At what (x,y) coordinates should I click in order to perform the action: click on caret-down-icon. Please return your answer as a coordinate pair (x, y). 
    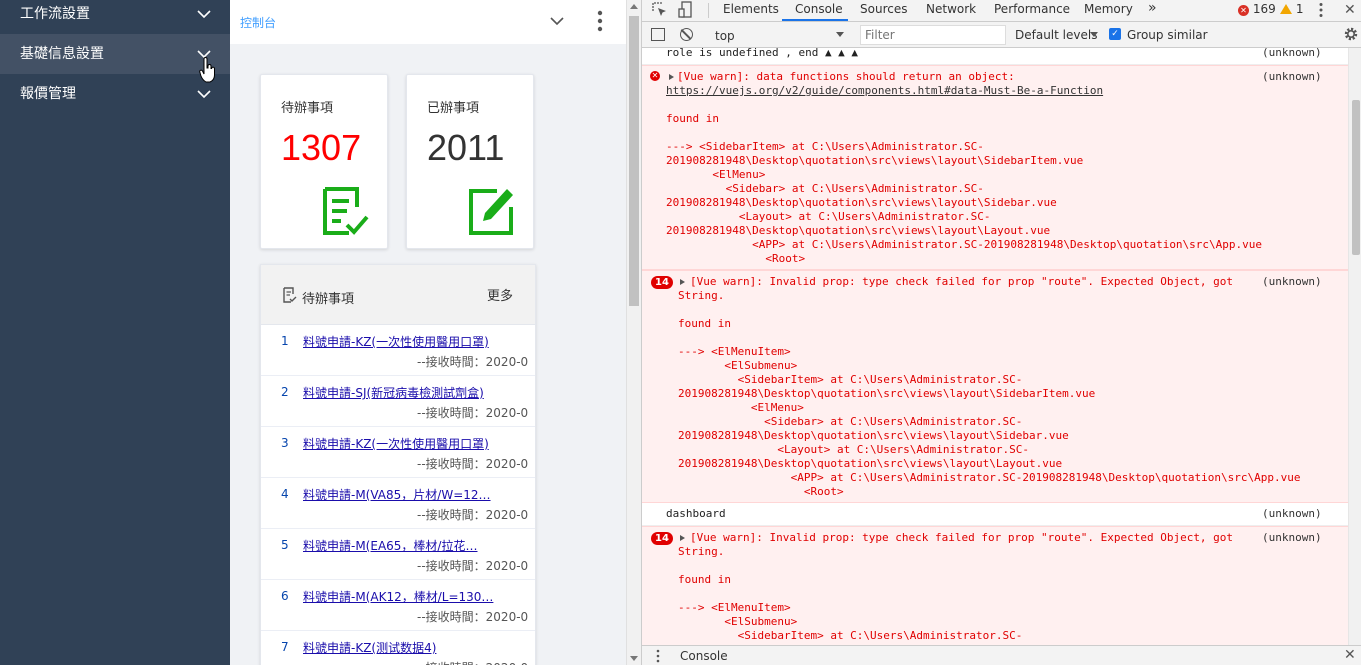
    Looking at the image, I should click on (1094, 34).